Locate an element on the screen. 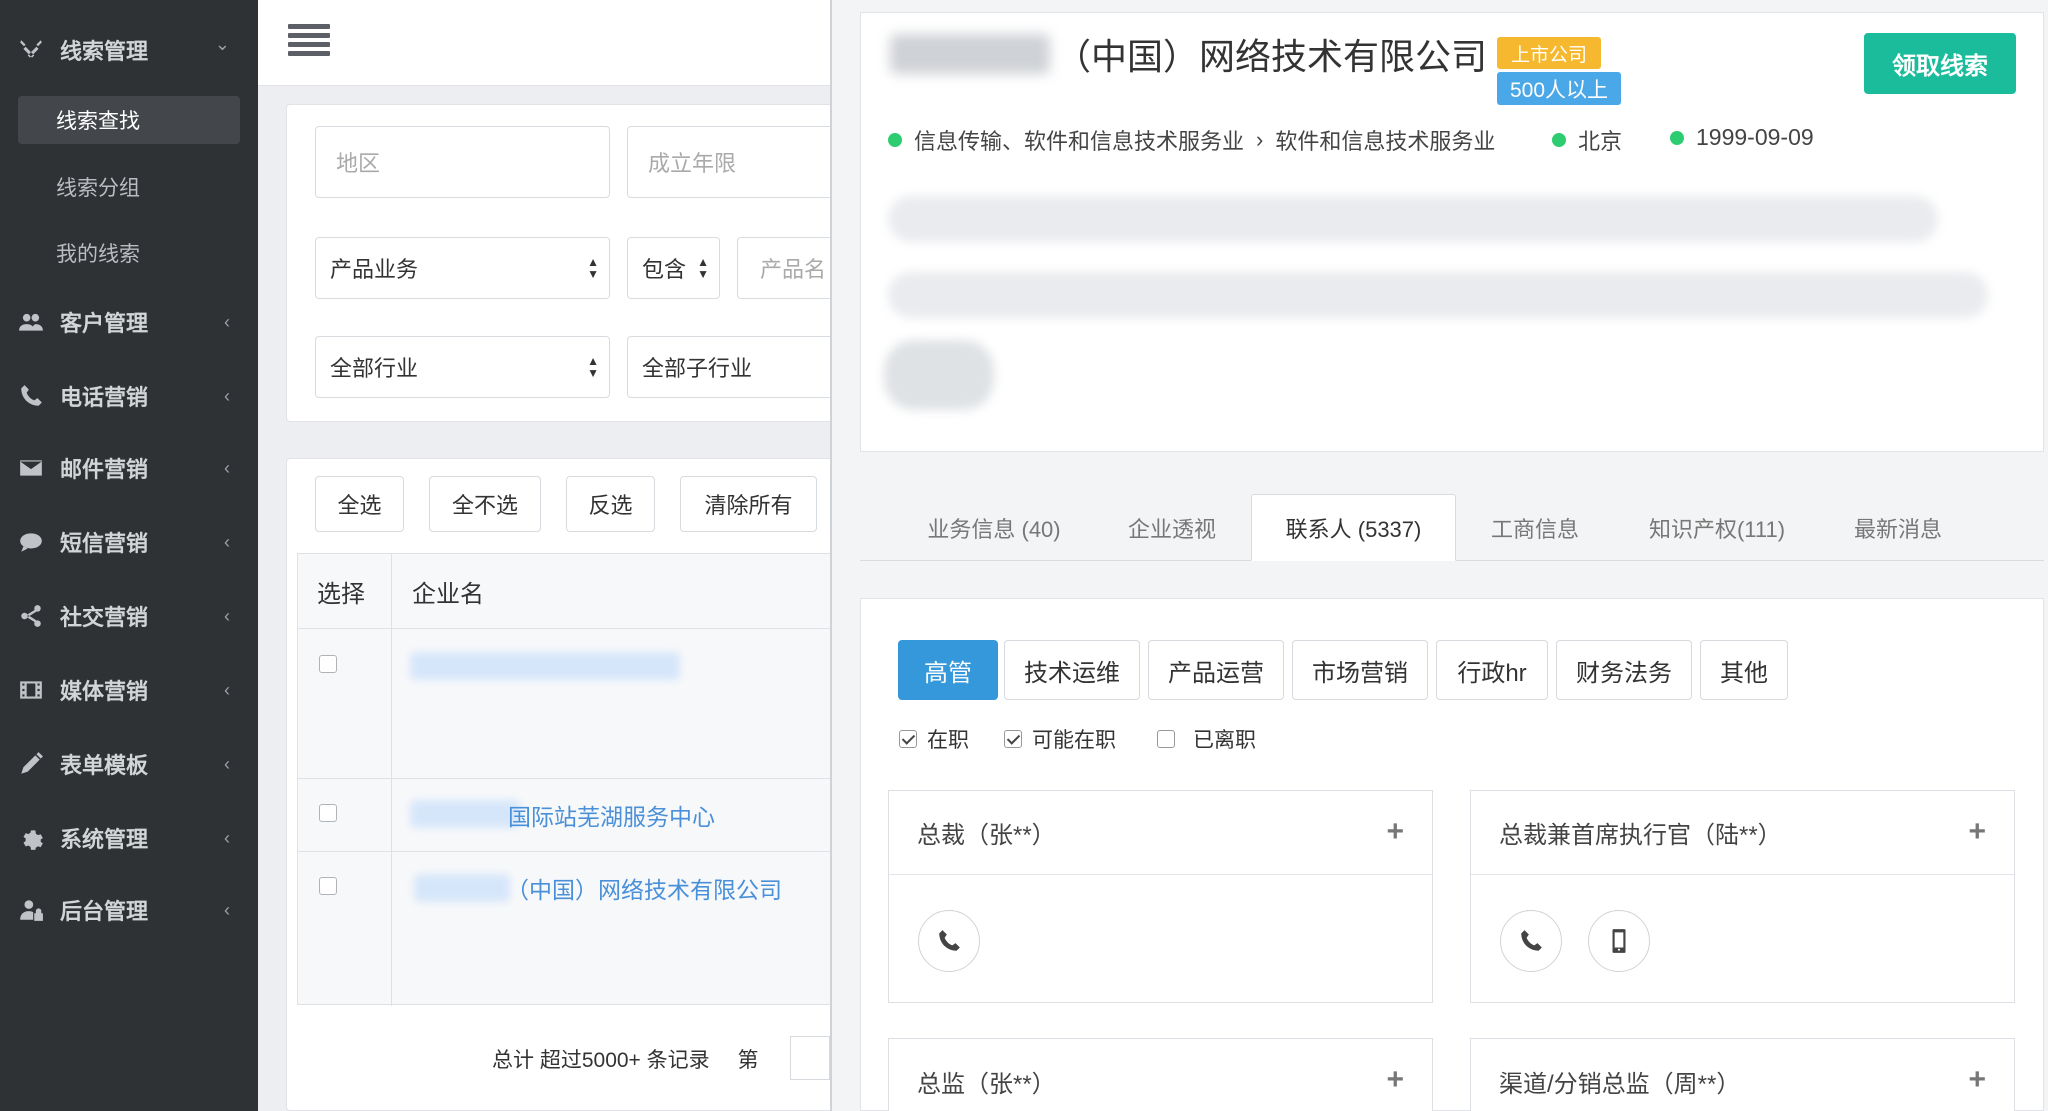 This screenshot has height=1111, width=2048. topbar is located at coordinates (544, 43).